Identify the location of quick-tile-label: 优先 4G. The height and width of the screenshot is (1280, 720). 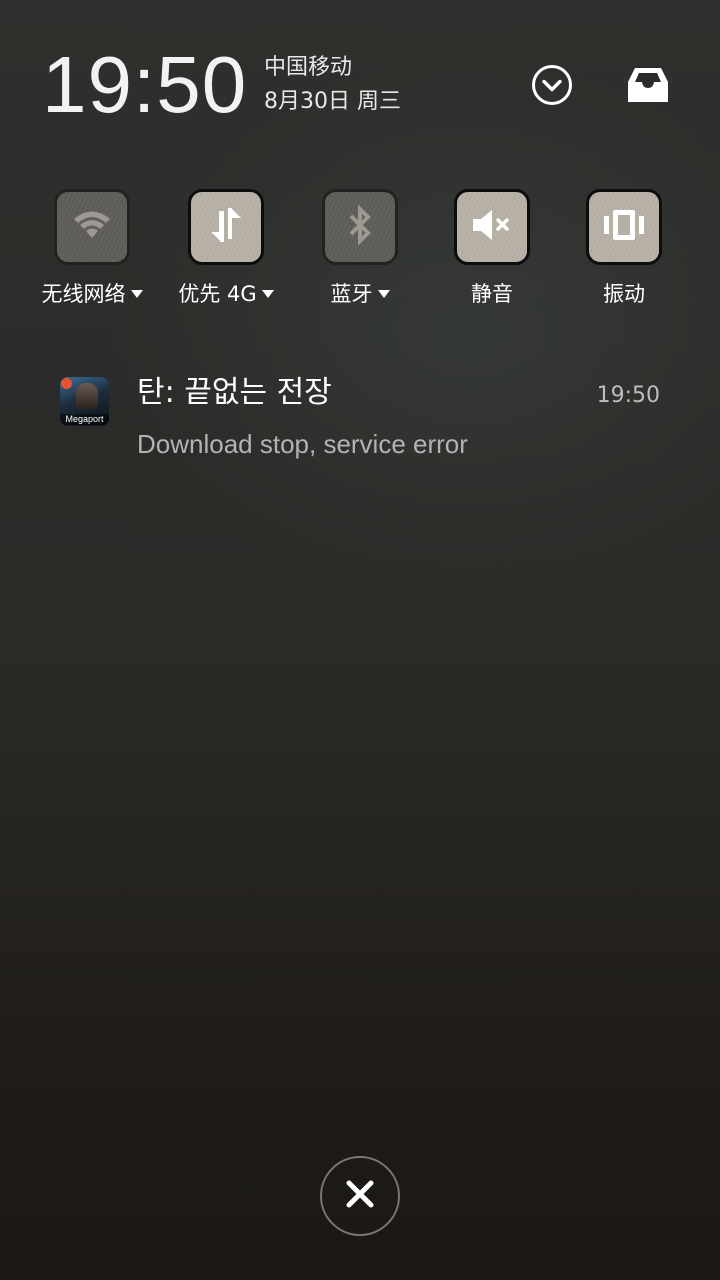
(217, 294).